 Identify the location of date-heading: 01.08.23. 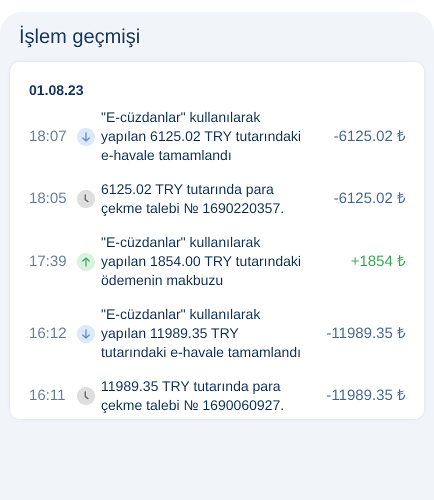
(56, 90).